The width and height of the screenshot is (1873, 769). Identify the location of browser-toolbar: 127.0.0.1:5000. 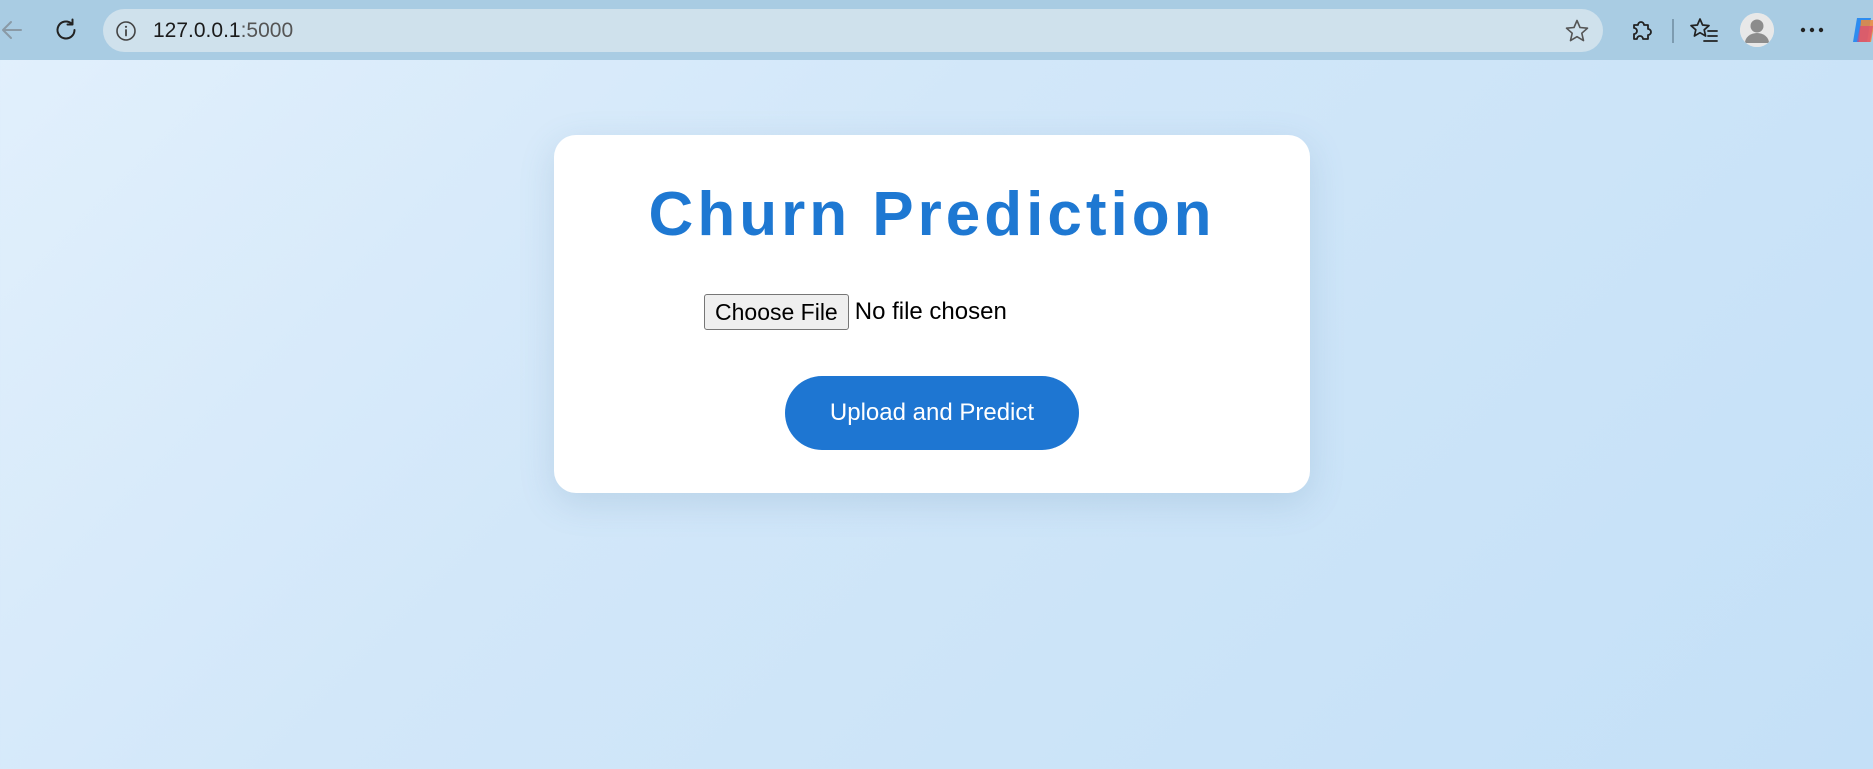
(936, 30).